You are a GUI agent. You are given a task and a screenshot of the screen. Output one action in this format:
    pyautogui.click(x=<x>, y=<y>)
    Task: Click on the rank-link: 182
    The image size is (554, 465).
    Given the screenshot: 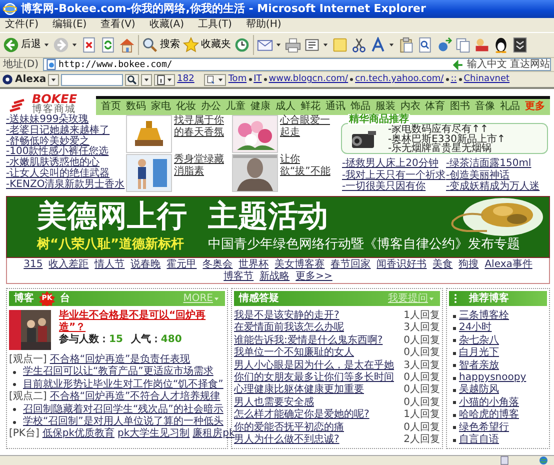 What is the action you would take?
    pyautogui.click(x=185, y=79)
    